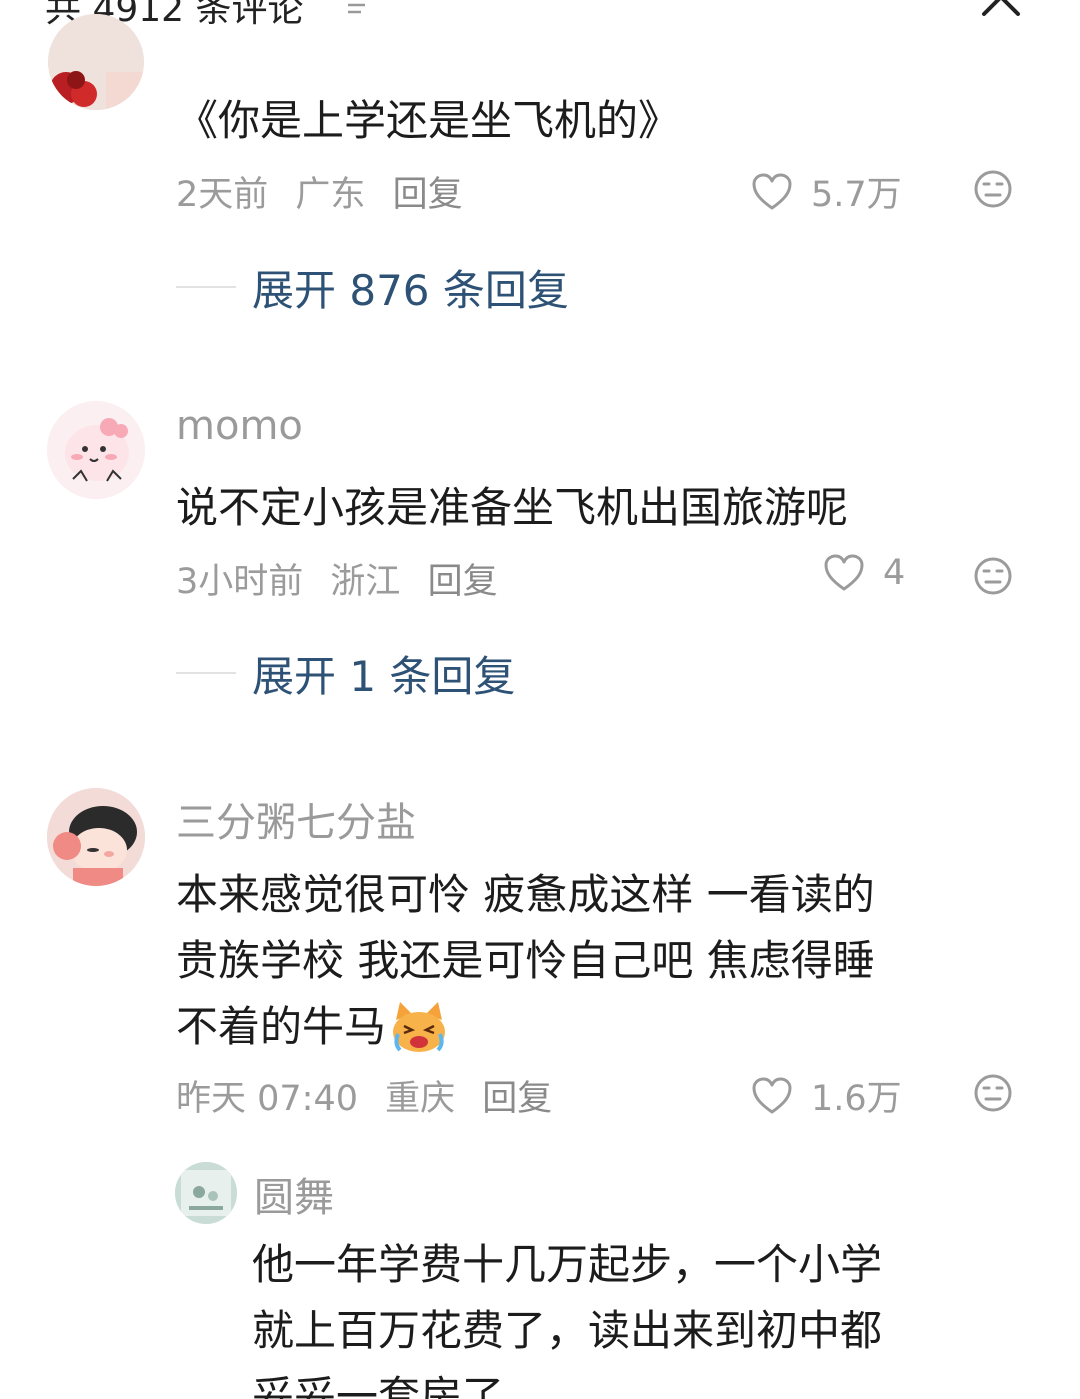  What do you see at coordinates (384, 676) in the screenshot?
I see `expand-replies-label: 展开 1 条回复` at bounding box center [384, 676].